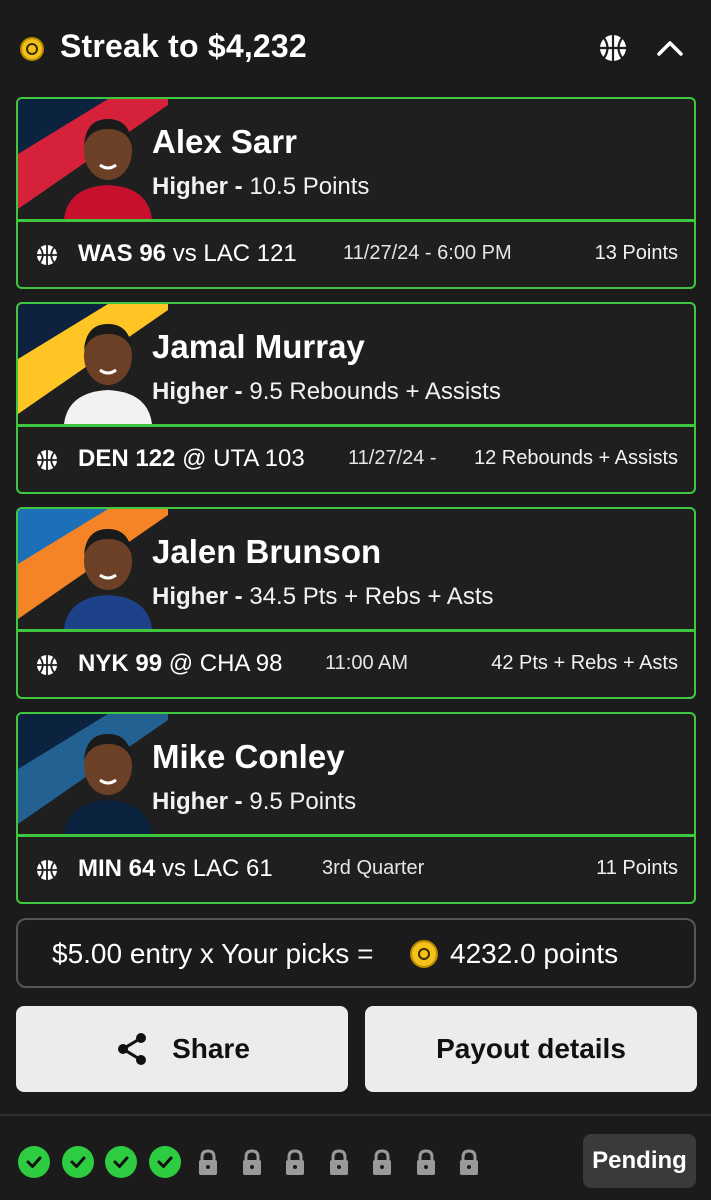 The image size is (711, 1200). I want to click on player-name: Jamal Murray, so click(258, 346).